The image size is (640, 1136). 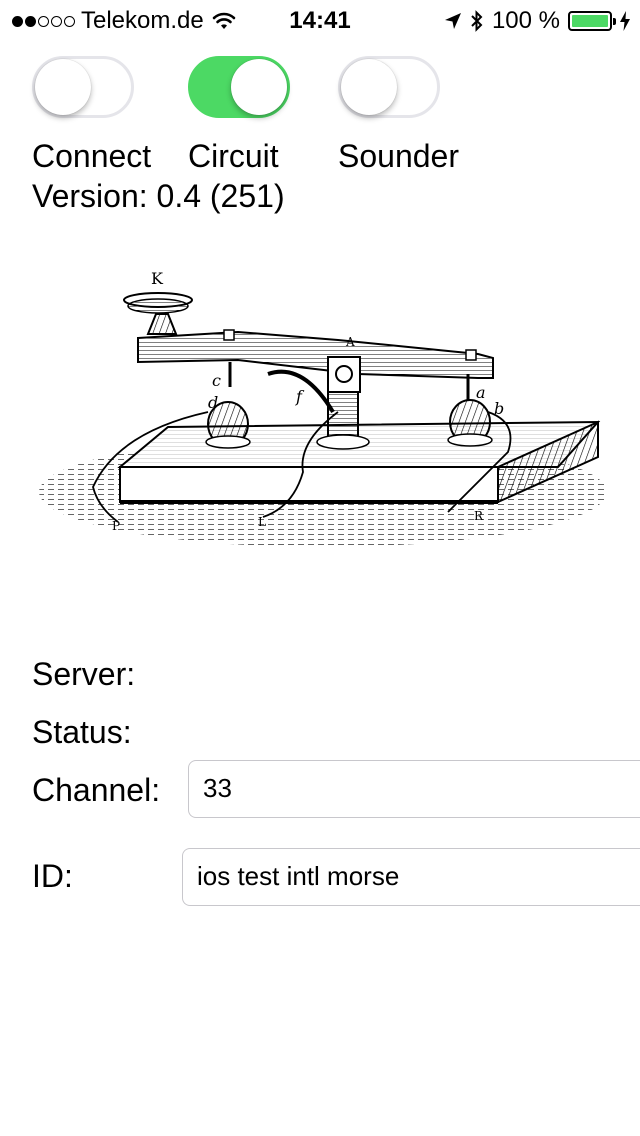 What do you see at coordinates (411, 877) in the screenshot?
I see `id-input: ios test intl morse` at bounding box center [411, 877].